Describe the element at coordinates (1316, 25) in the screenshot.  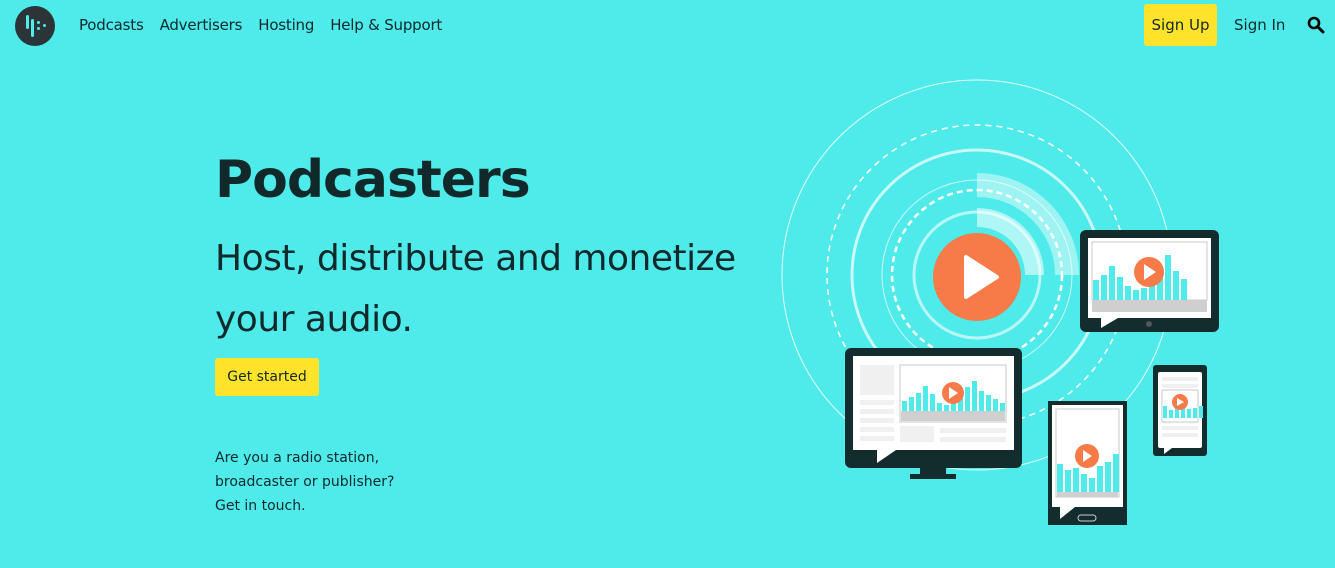
I see `search-icon` at that location.